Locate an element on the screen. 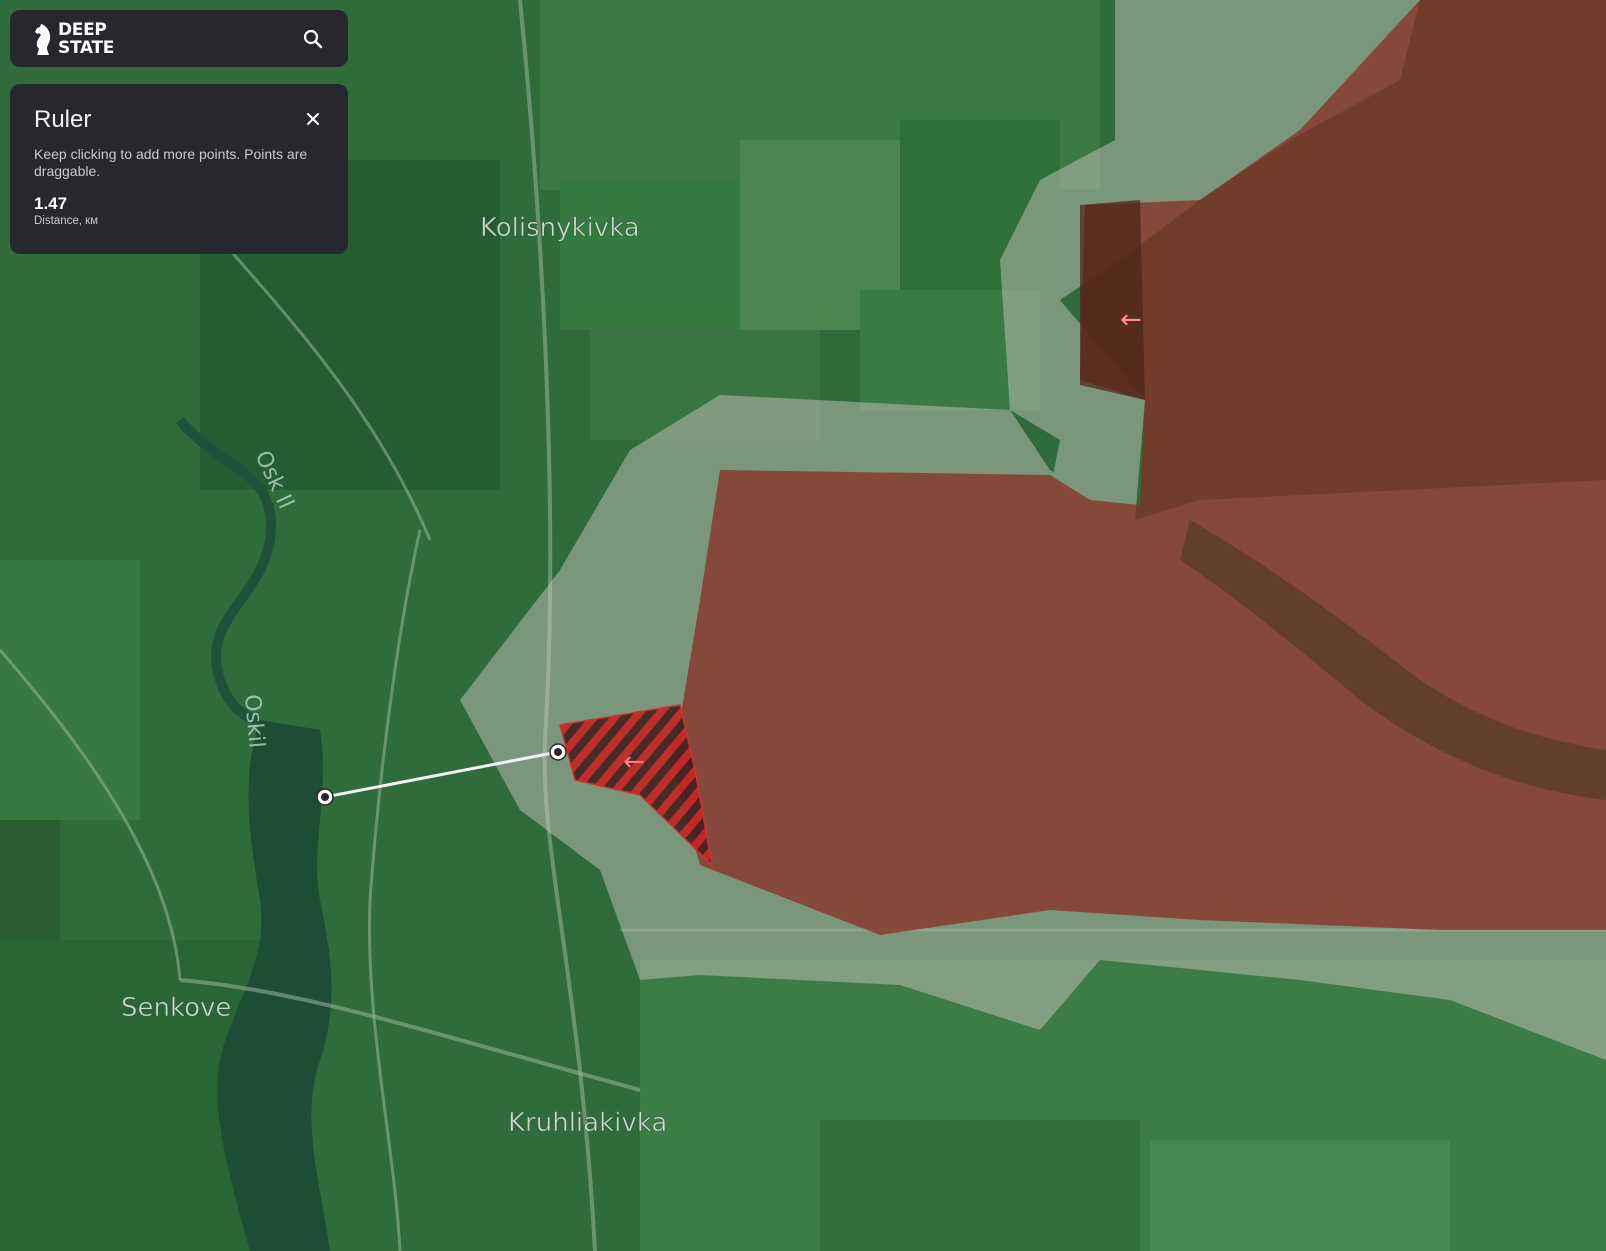 The width and height of the screenshot is (1606, 1251). close-icon is located at coordinates (313, 119).